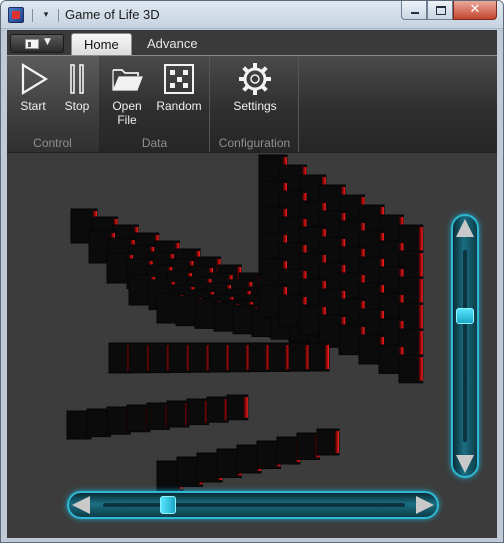 The image size is (504, 543). What do you see at coordinates (179, 106) in the screenshot?
I see `random-label: Random` at bounding box center [179, 106].